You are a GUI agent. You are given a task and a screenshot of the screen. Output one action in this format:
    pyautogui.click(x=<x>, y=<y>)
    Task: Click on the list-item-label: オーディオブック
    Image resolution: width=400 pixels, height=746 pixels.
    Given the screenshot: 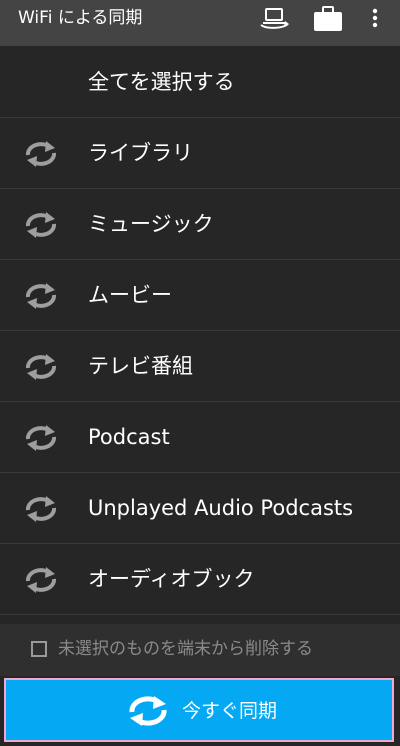 What is the action you would take?
    pyautogui.click(x=171, y=579)
    